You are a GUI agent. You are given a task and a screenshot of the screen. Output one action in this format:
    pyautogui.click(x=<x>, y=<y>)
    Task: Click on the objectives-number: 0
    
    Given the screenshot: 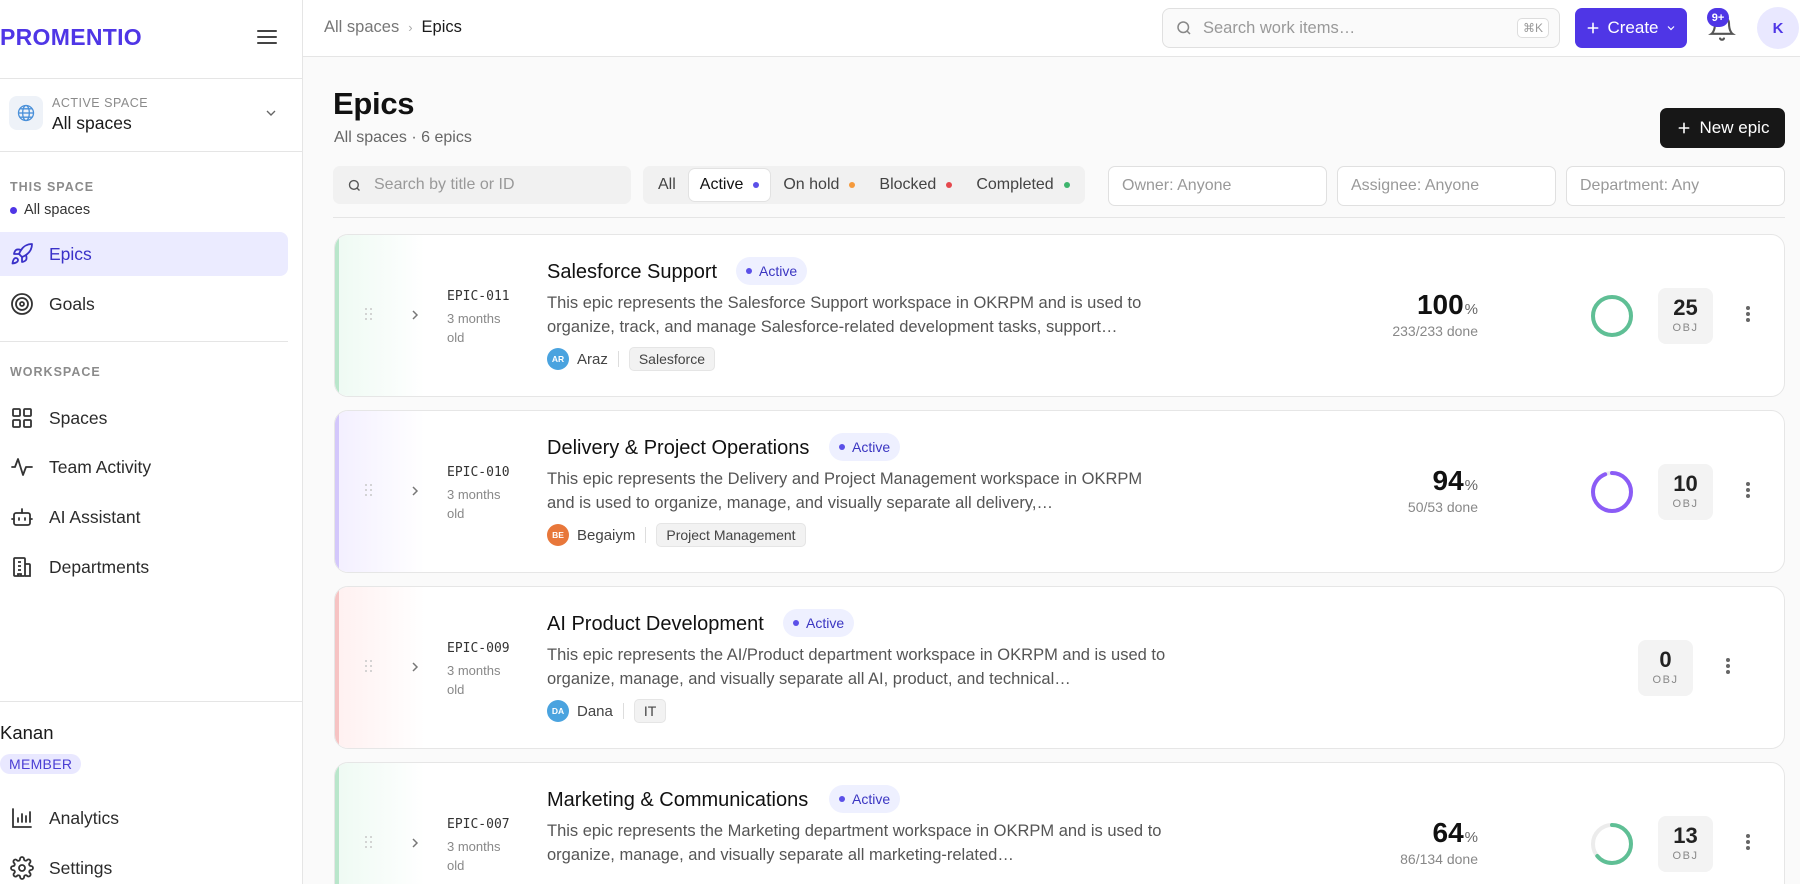 What is the action you would take?
    pyautogui.click(x=1665, y=659)
    